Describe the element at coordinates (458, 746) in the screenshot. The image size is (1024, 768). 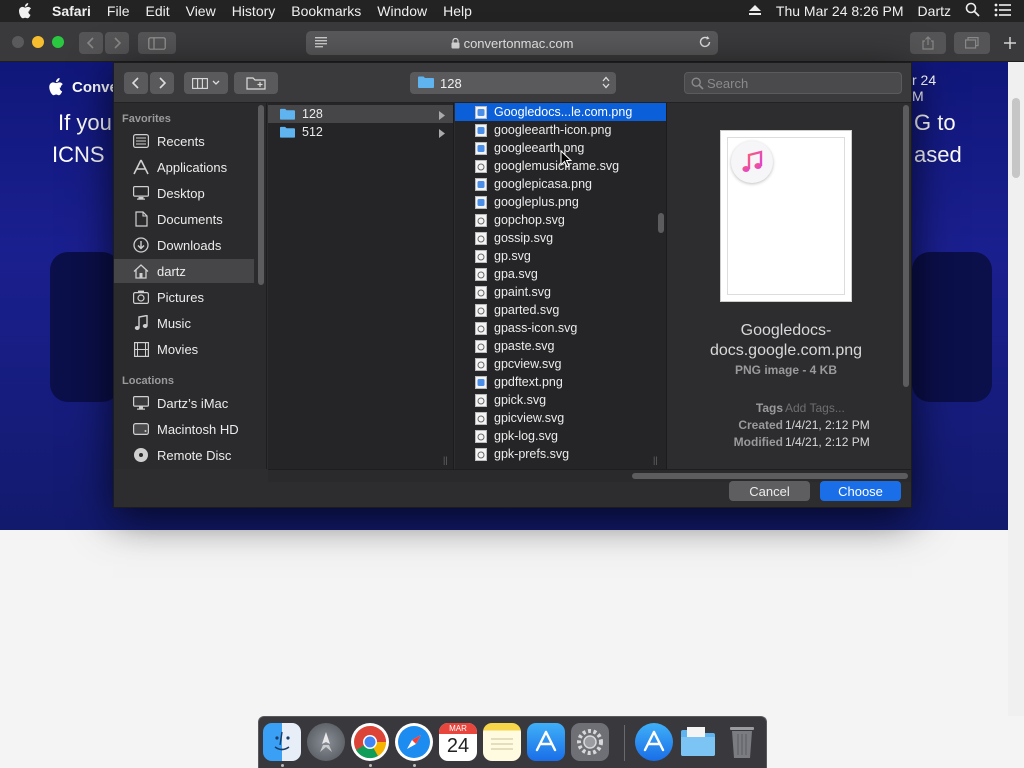
I see `calendar-day: 24` at that location.